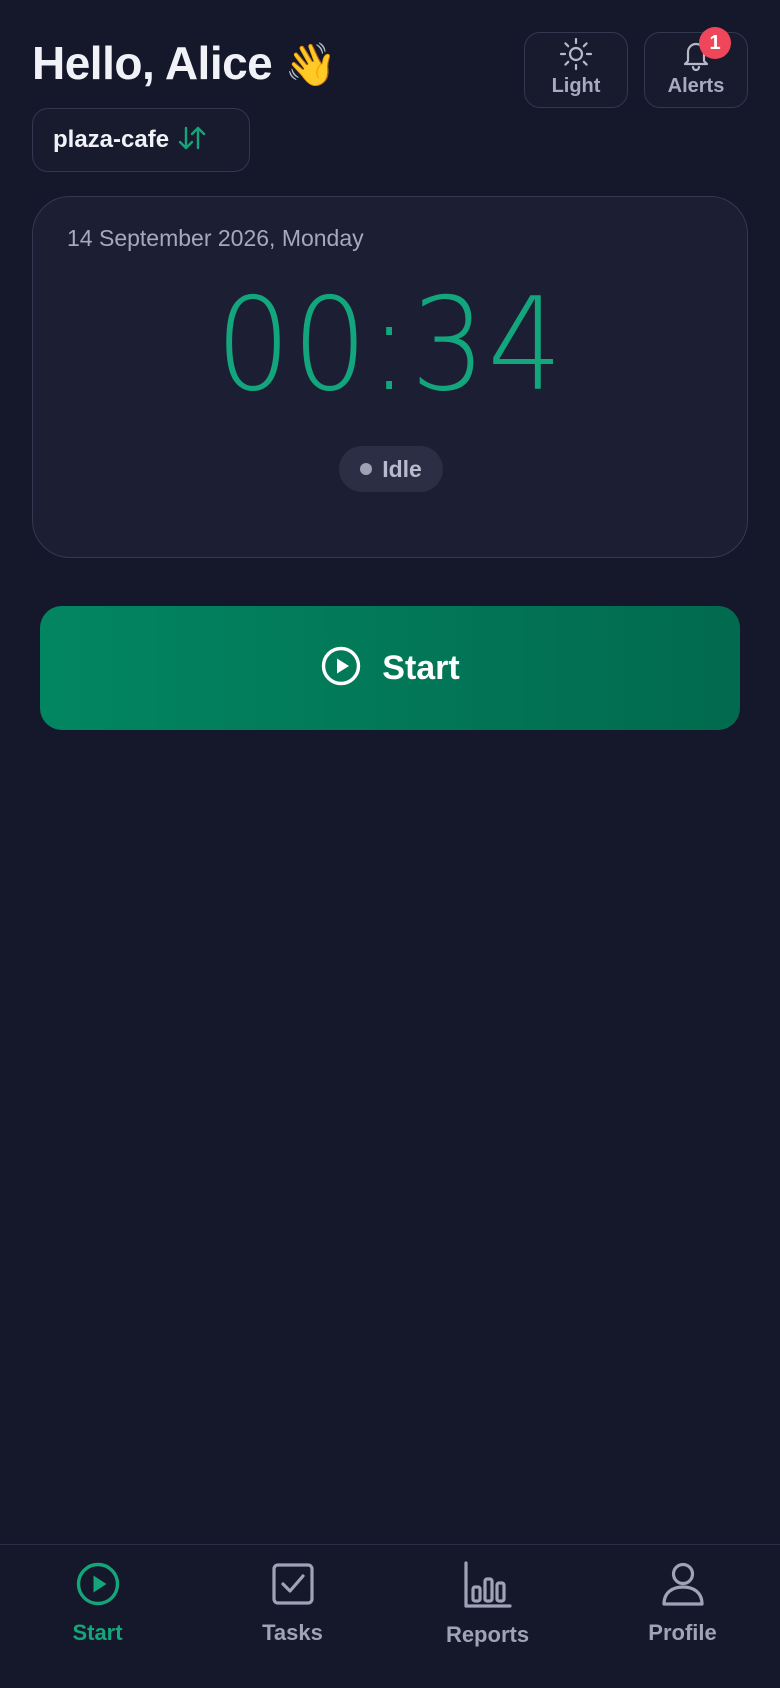 This screenshot has width=780, height=1688. I want to click on nav-label-profile: Profile, so click(682, 1632).